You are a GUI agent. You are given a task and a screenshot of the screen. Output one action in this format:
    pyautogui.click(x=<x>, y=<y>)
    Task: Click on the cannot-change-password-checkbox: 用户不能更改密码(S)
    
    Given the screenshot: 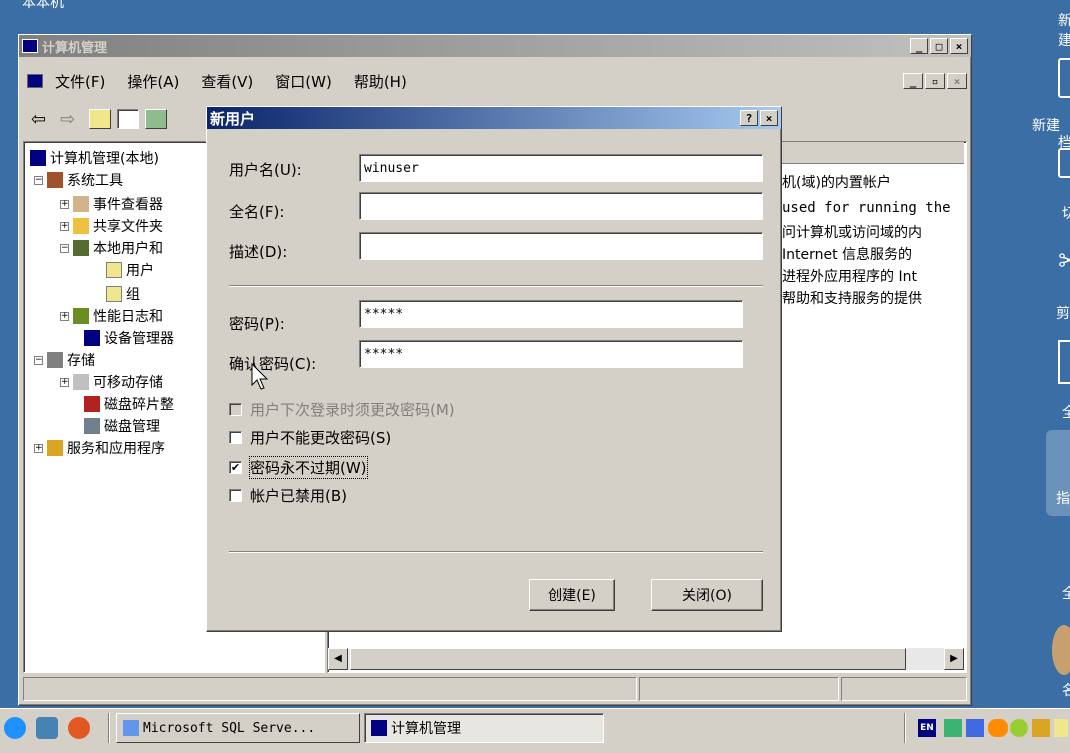 What is the action you would take?
    pyautogui.click(x=310, y=437)
    